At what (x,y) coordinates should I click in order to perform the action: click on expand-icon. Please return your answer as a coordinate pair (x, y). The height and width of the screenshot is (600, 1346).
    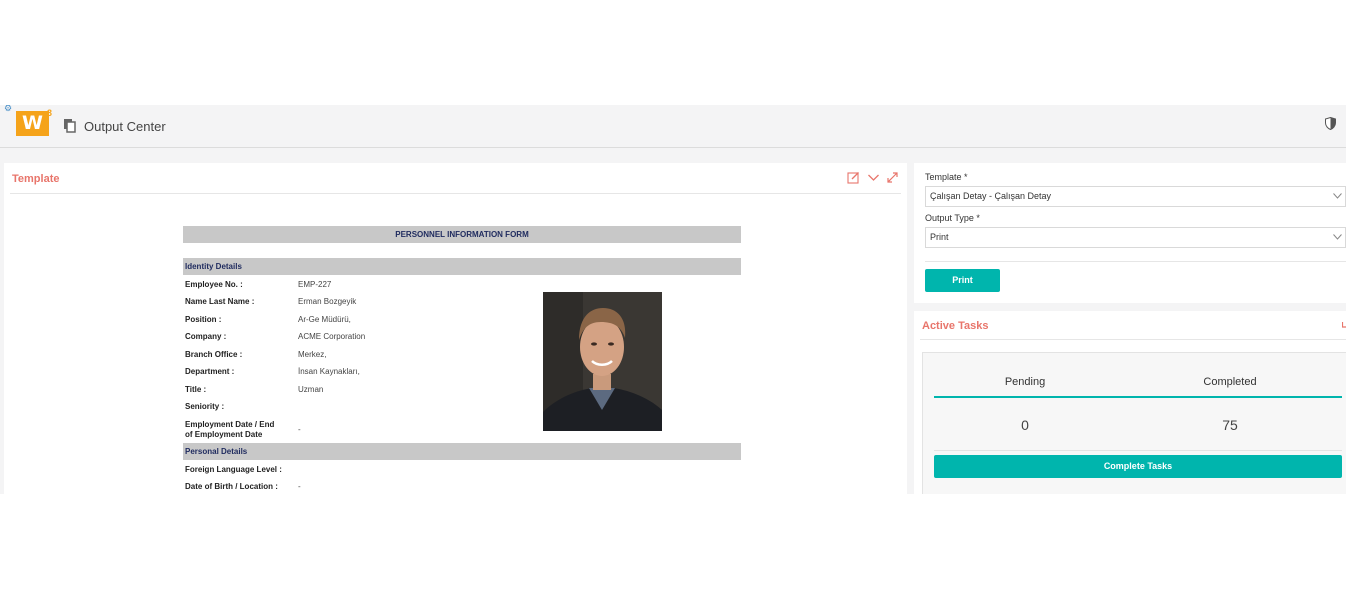
    Looking at the image, I should click on (892, 177).